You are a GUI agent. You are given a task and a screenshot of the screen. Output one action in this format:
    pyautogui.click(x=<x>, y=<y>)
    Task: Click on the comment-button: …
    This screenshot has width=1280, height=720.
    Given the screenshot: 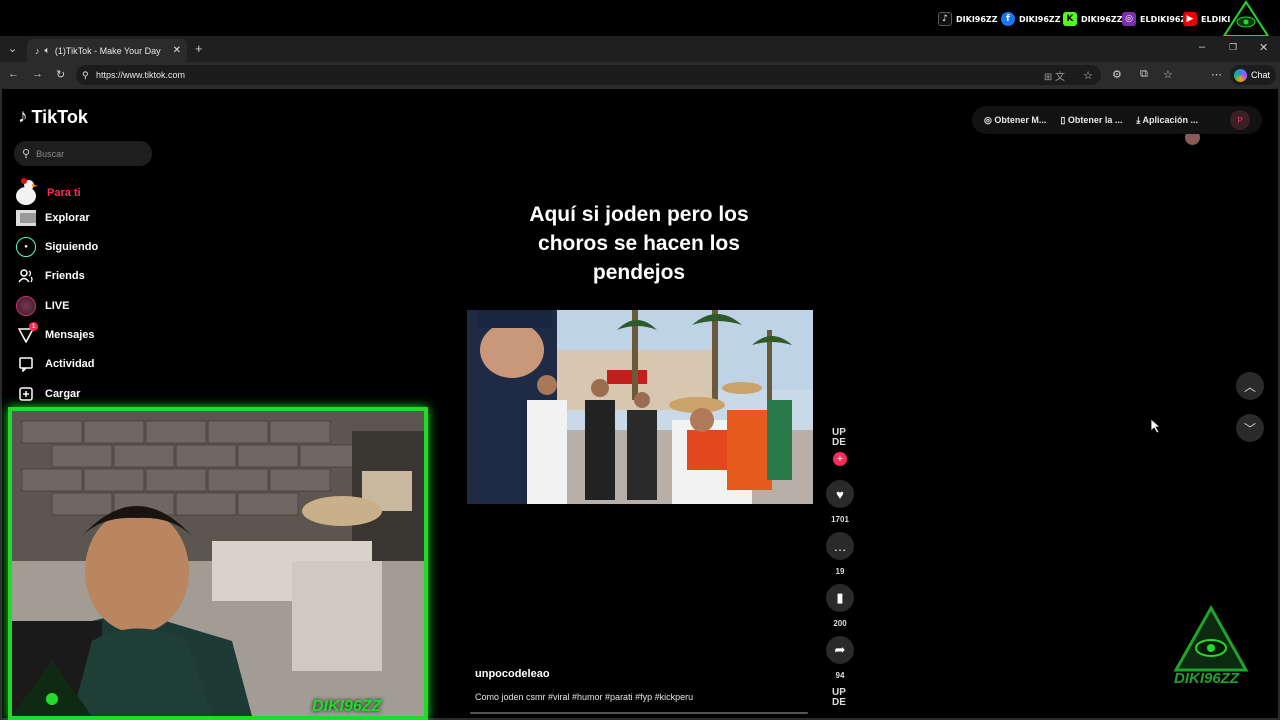 What is the action you would take?
    pyautogui.click(x=840, y=546)
    